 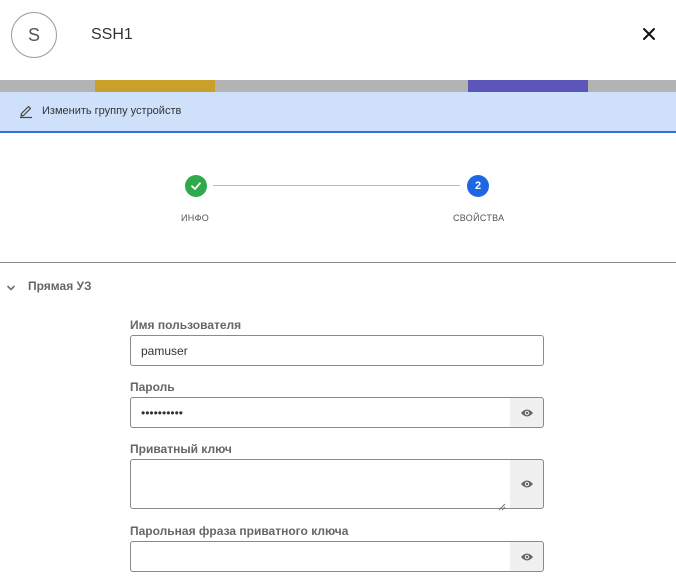 What do you see at coordinates (338, 40) in the screenshot?
I see `dialog-header: S SSH1` at bounding box center [338, 40].